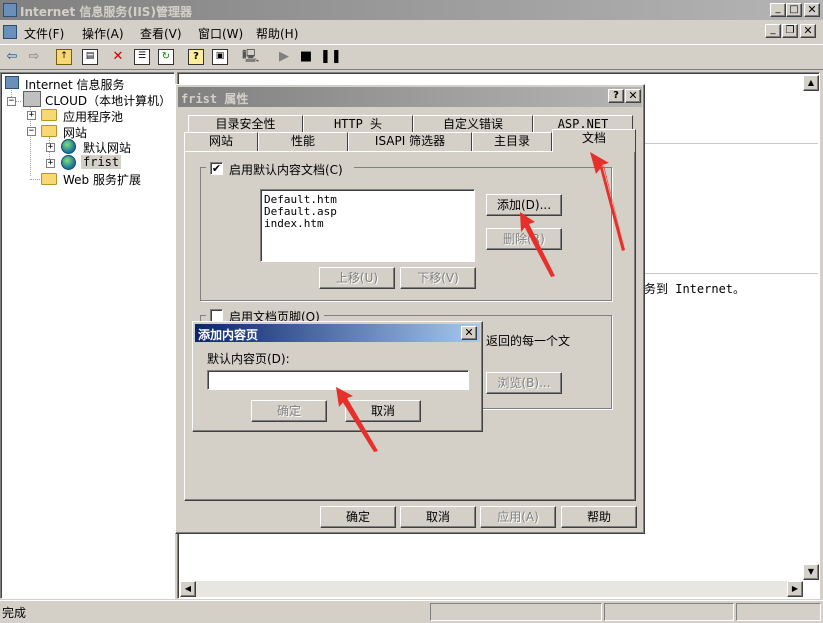 This screenshot has width=823, height=623. Describe the element at coordinates (358, 517) in the screenshot. I see `ok-button: 确定` at that location.